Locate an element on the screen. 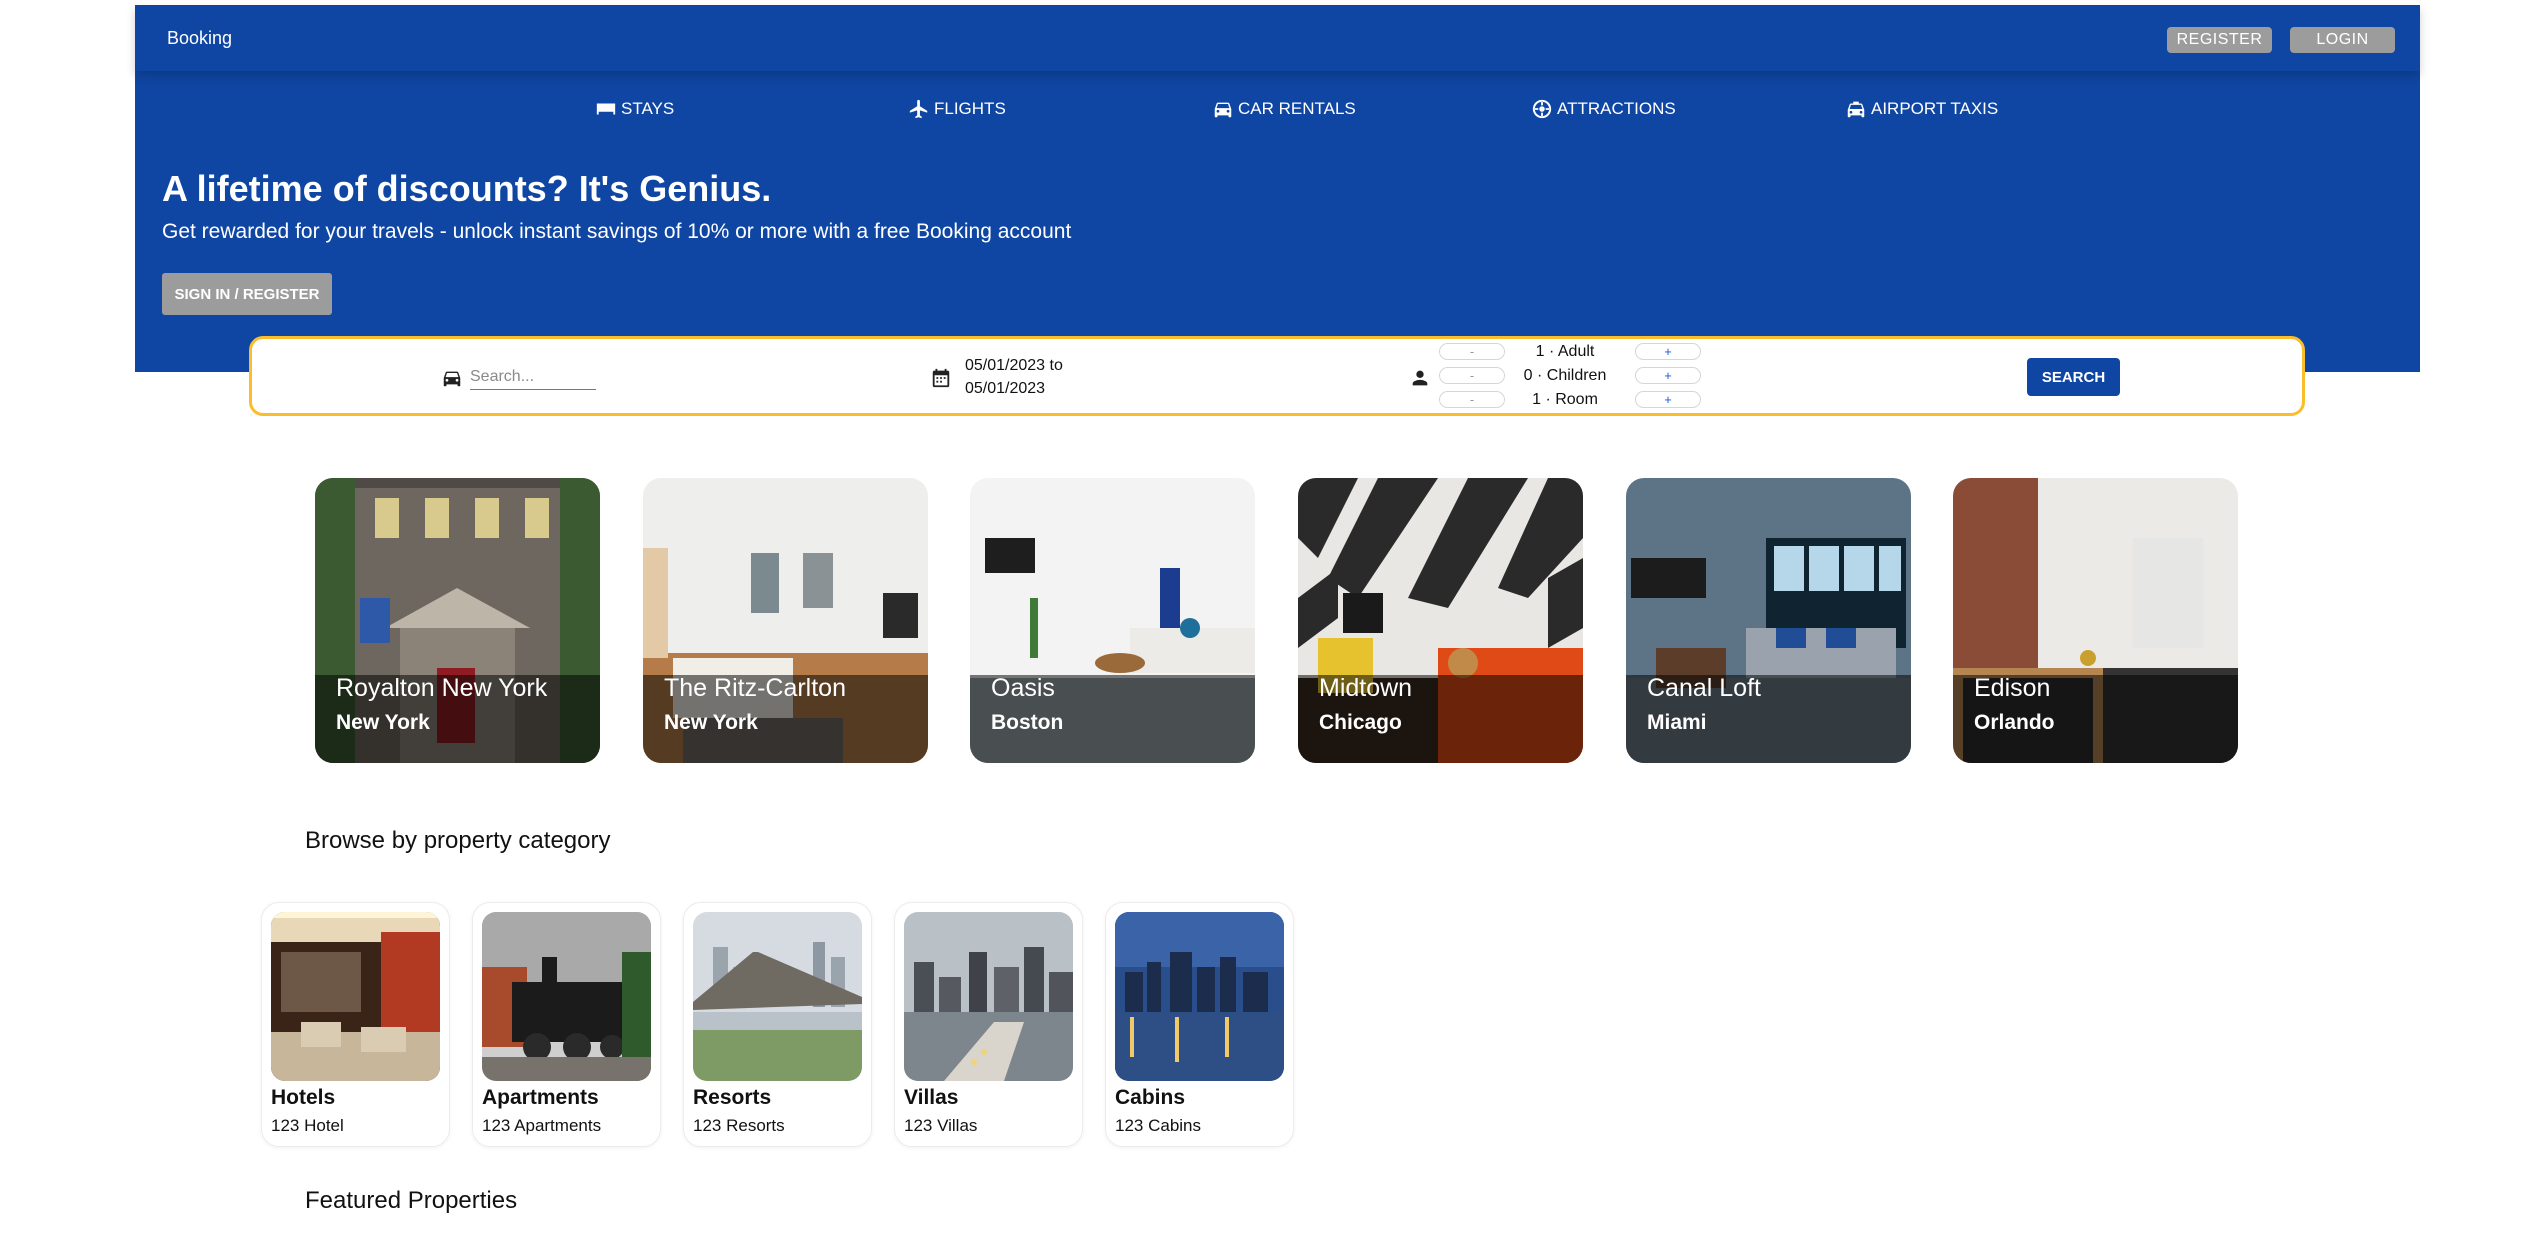 This screenshot has width=2538, height=1247. category-count: 123 Resorts is located at coordinates (739, 1125).